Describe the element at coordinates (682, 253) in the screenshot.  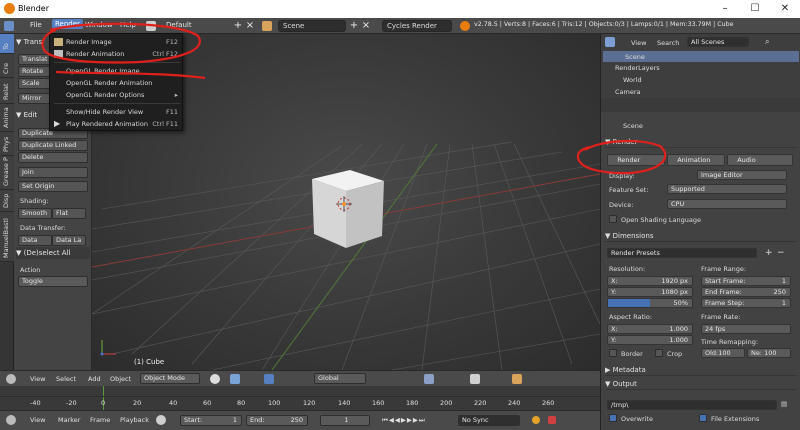
I see `render-presets-selector: Render Presets` at that location.